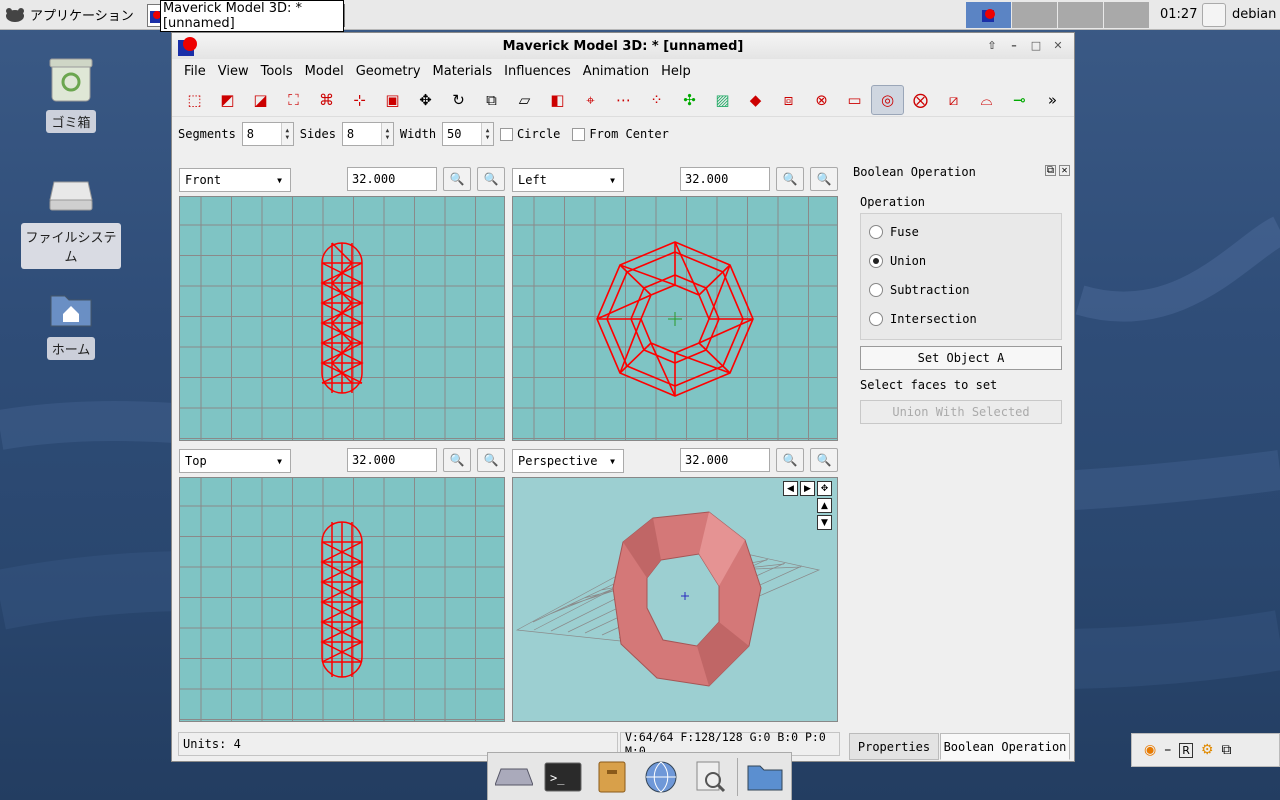 This screenshot has width=1280, height=800. I want to click on app-finder-icon, so click(709, 777).